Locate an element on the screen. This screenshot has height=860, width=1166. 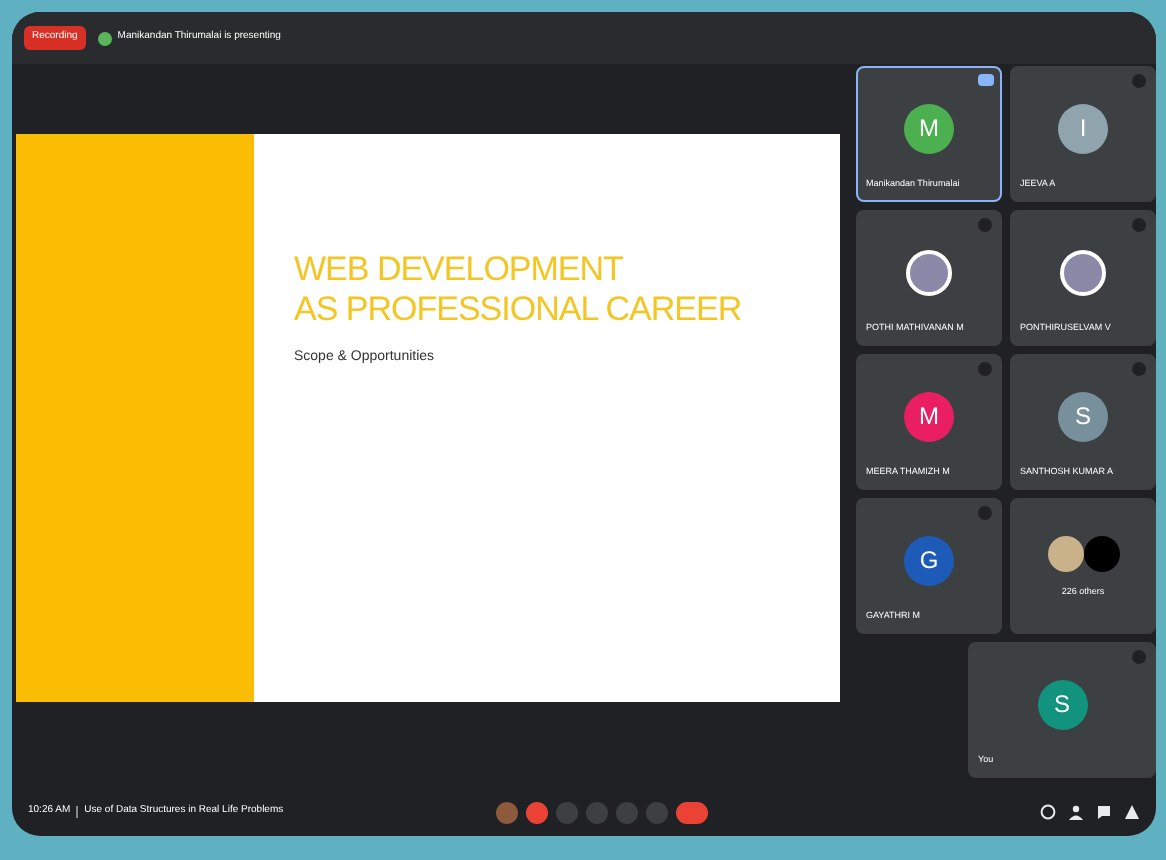
self-view-button is located at coordinates (507, 812).